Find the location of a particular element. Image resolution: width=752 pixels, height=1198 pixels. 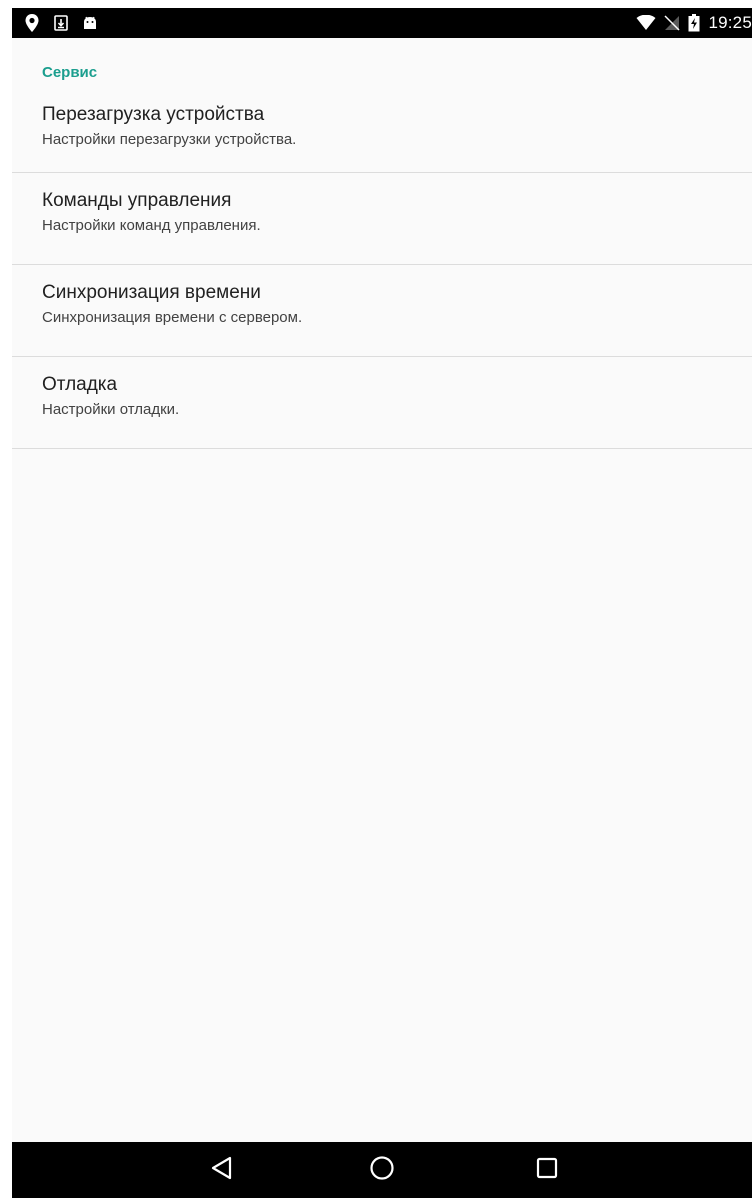

home-icon is located at coordinates (382, 1170).